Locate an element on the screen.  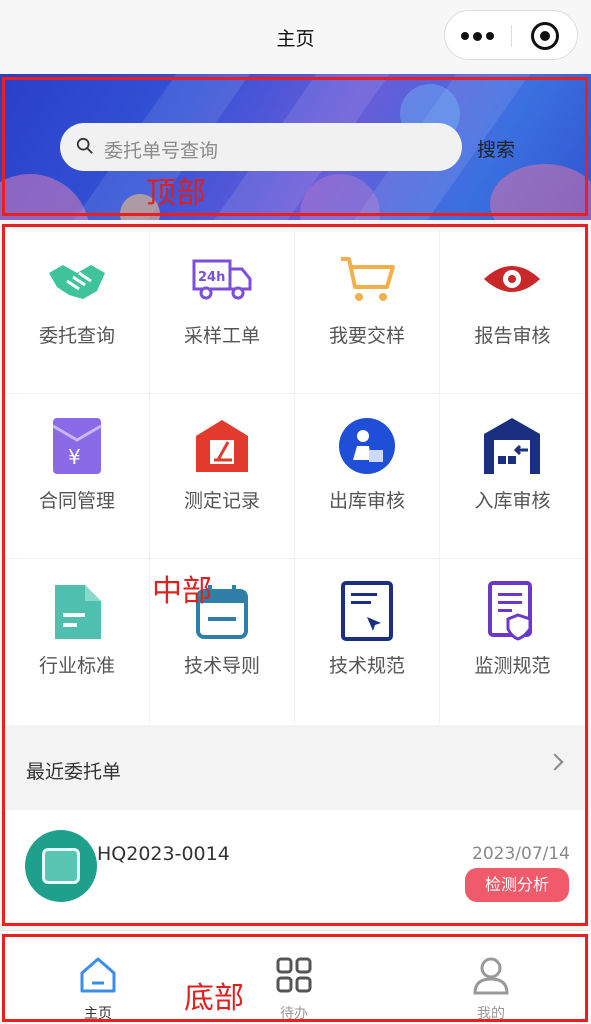
mini-program-capsule is located at coordinates (511, 35).